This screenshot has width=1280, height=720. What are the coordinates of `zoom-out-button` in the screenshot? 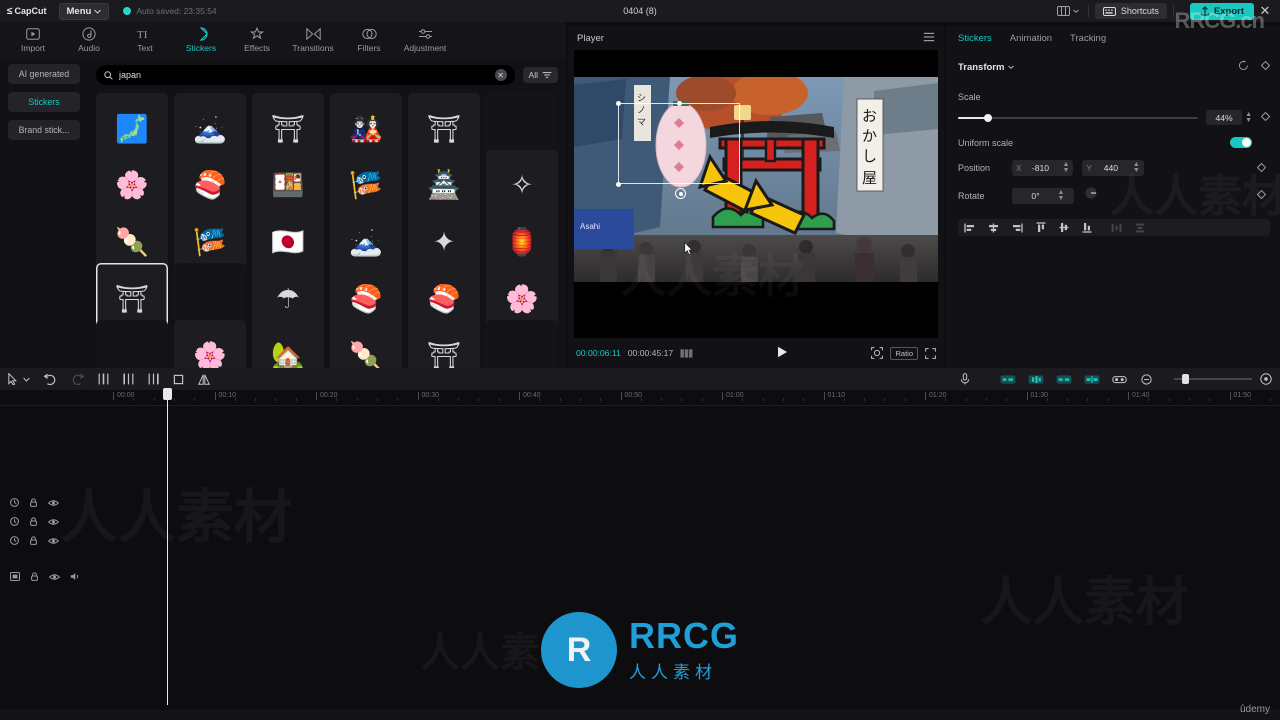 It's located at (1146, 379).